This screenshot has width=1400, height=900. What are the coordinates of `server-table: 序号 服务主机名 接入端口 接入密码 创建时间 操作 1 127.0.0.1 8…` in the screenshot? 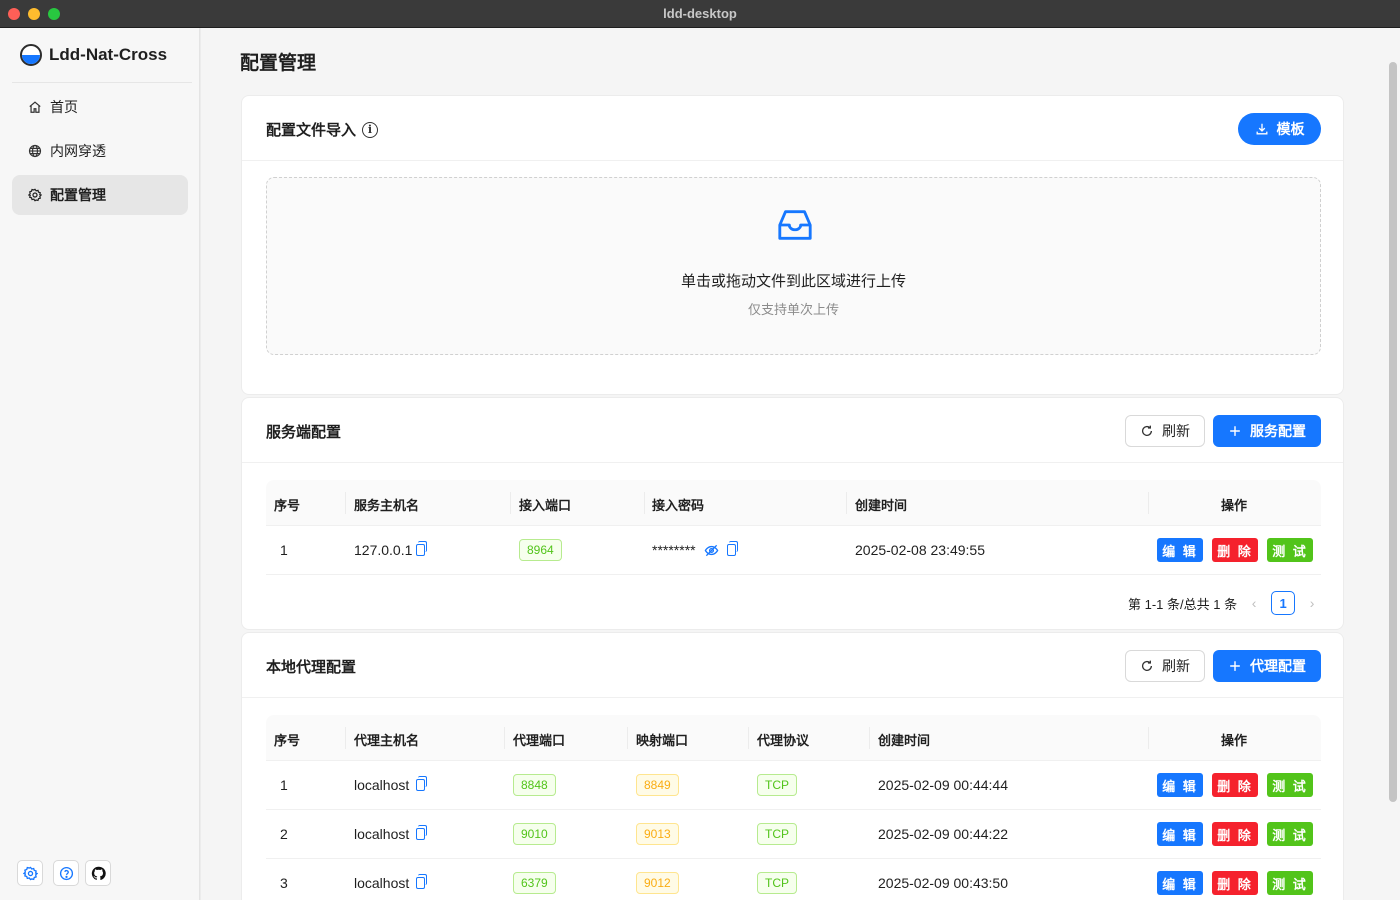 It's located at (793, 528).